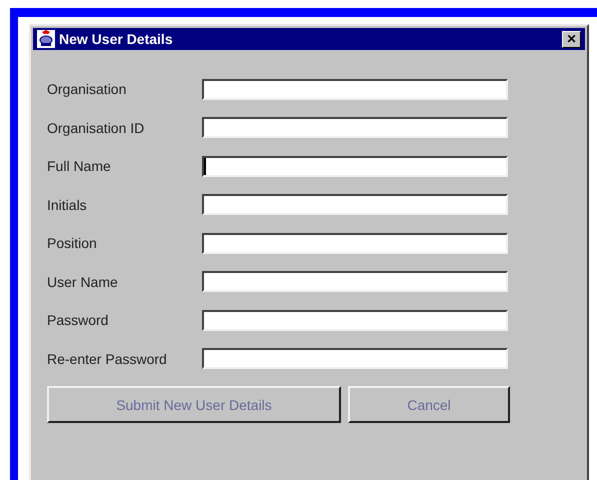 Image resolution: width=597 pixels, height=480 pixels. I want to click on window-title: New User Details, so click(116, 39).